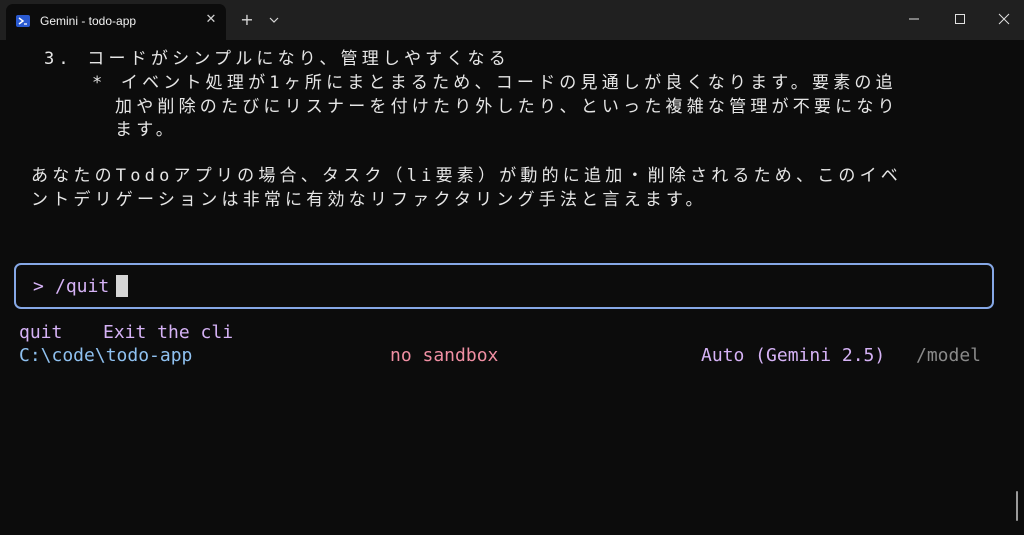 The image size is (1024, 535). I want to click on minimize-icon, so click(914, 19).